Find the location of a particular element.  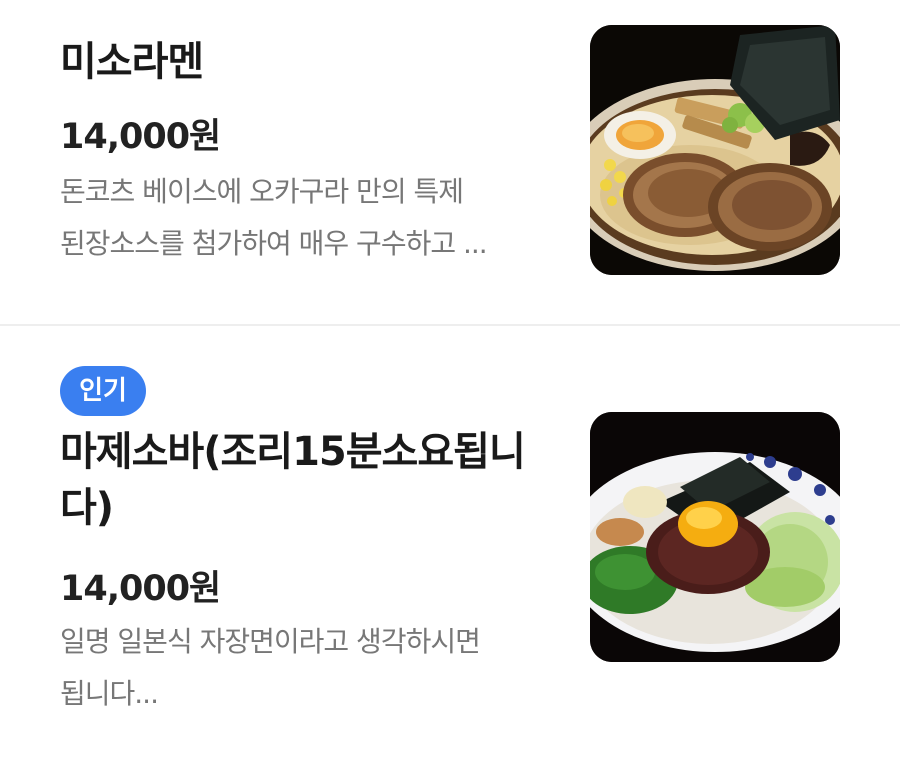

menu-item-name: 미소라멘 is located at coordinates (132, 62).